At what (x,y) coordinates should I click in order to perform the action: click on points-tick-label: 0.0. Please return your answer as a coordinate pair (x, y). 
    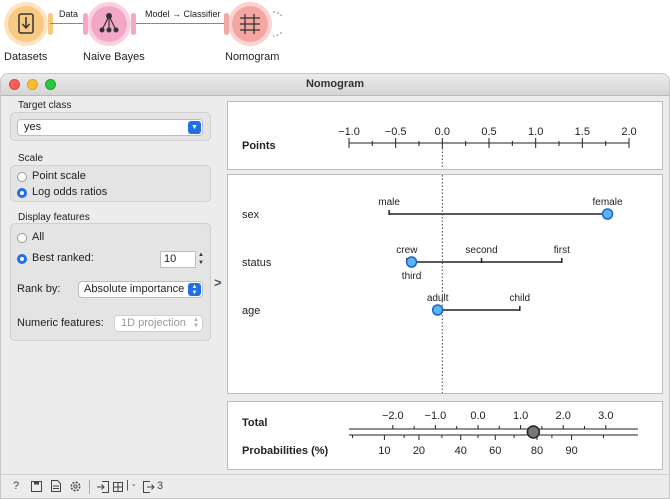
    Looking at the image, I should click on (442, 132).